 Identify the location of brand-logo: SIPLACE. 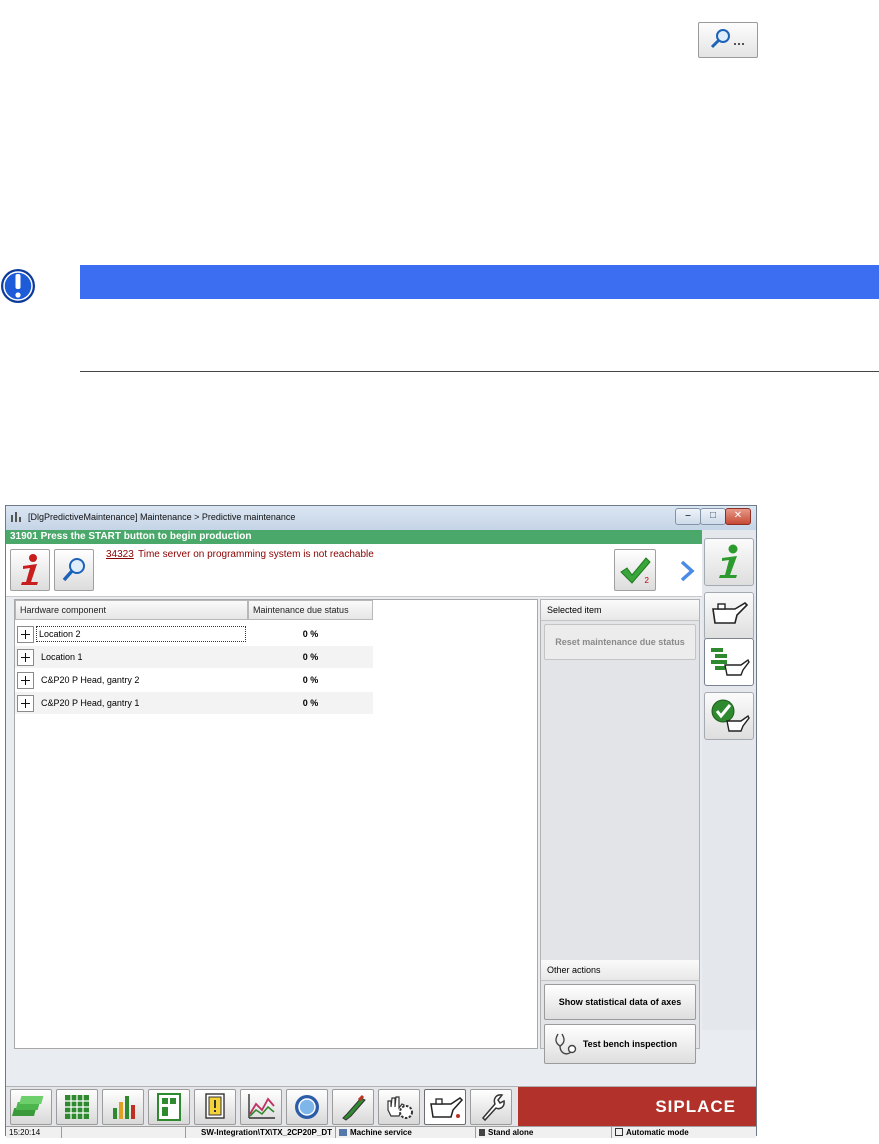
(637, 1107).